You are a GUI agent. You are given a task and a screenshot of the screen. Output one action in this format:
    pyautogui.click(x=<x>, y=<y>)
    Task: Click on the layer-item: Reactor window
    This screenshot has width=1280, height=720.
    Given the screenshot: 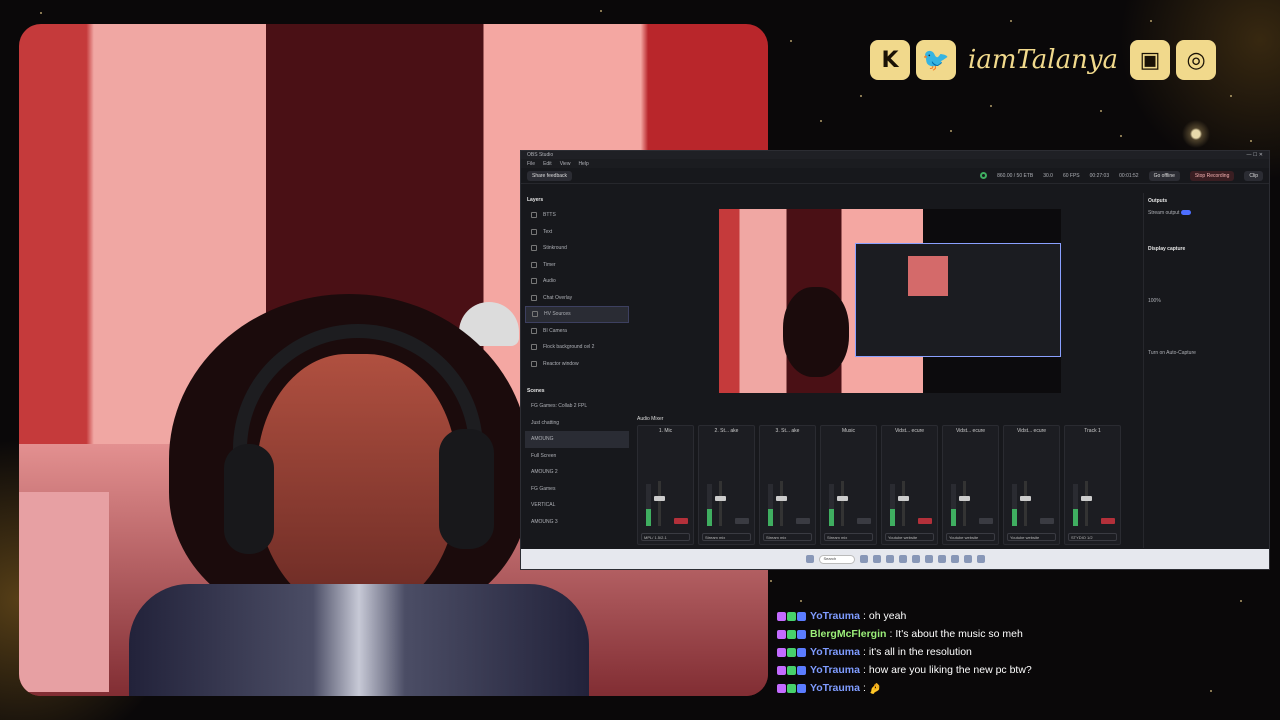 What is the action you would take?
    pyautogui.click(x=577, y=364)
    